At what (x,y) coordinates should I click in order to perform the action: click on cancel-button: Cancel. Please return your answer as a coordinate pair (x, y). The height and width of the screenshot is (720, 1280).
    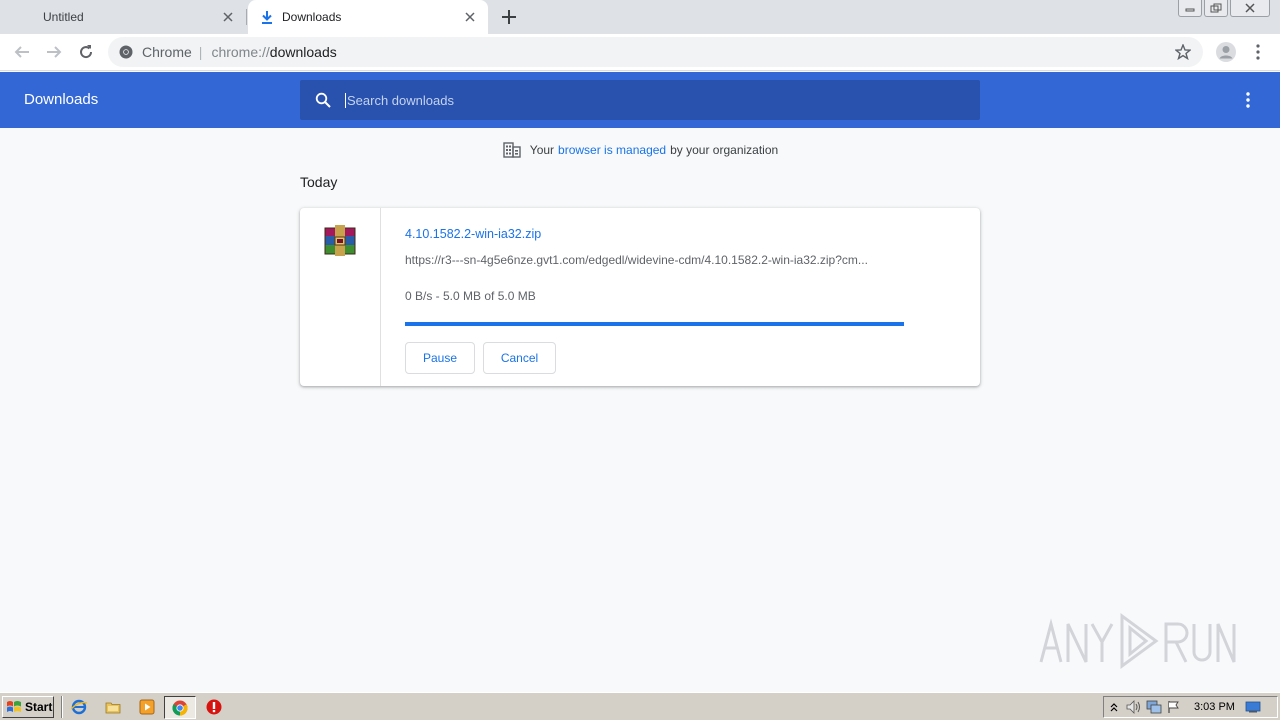
    Looking at the image, I should click on (519, 358).